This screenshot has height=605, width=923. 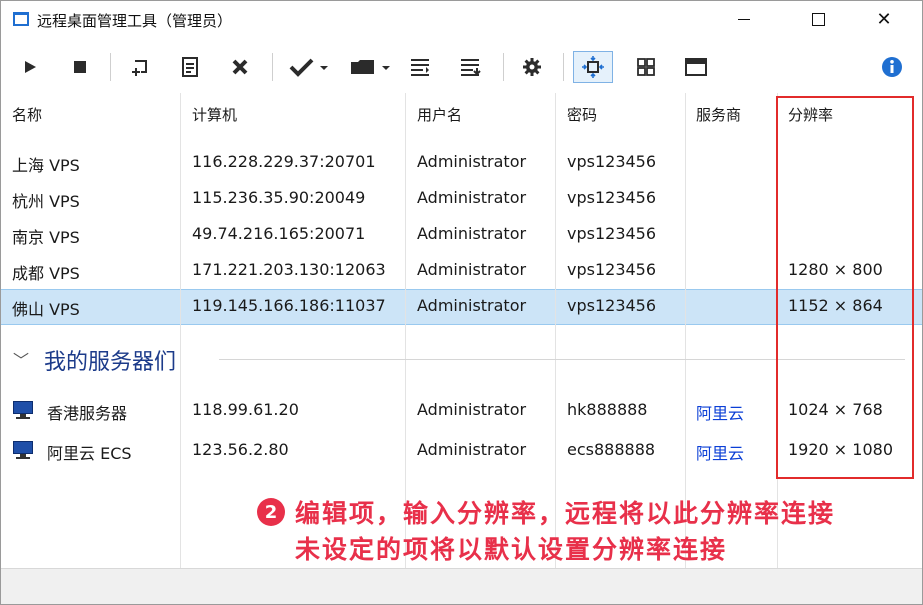 I want to click on minimize-icon, so click(x=744, y=19).